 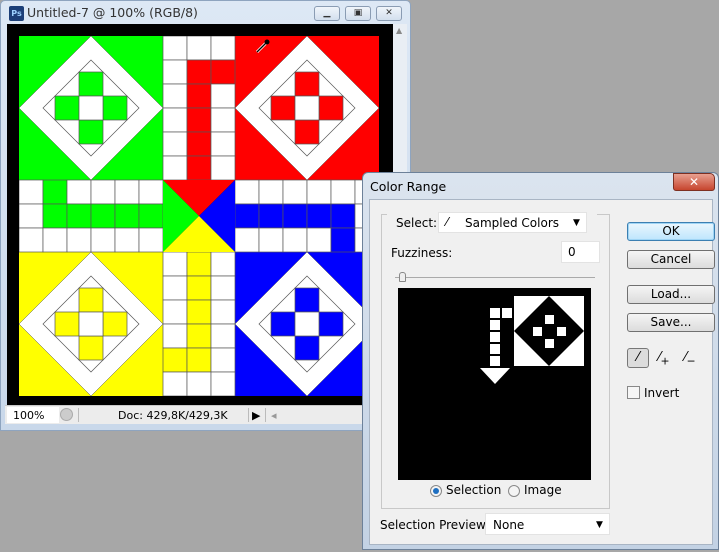 What do you see at coordinates (262, 46) in the screenshot?
I see `eyedropper-cursor-icon` at bounding box center [262, 46].